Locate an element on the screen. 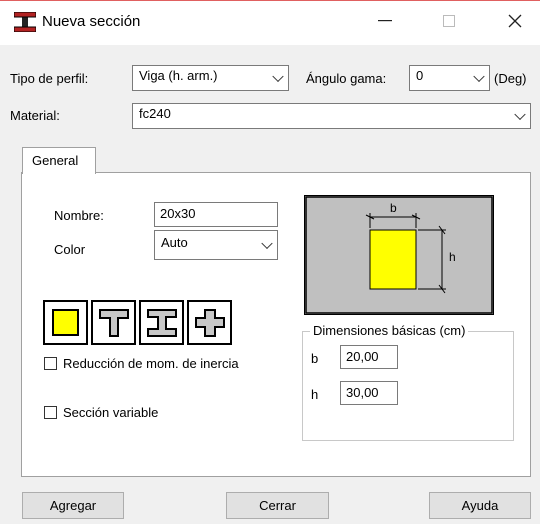 This screenshot has width=540, height=524. diagram-h-label: h is located at coordinates (452, 257).